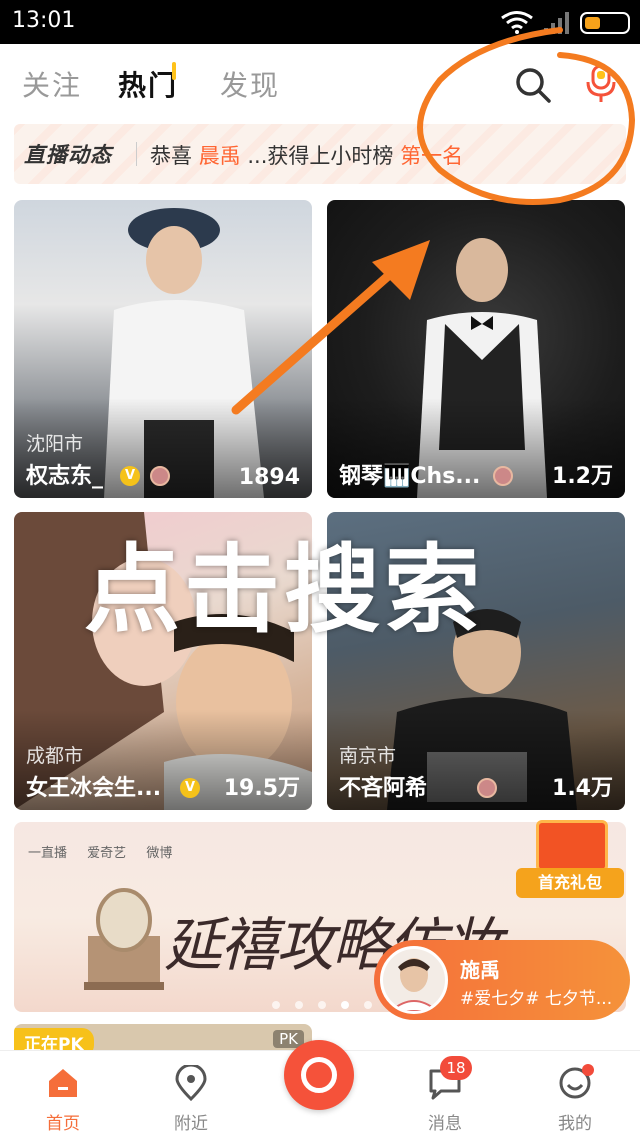  Describe the element at coordinates (148, 84) in the screenshot. I see `tab-hot: 热门` at that location.